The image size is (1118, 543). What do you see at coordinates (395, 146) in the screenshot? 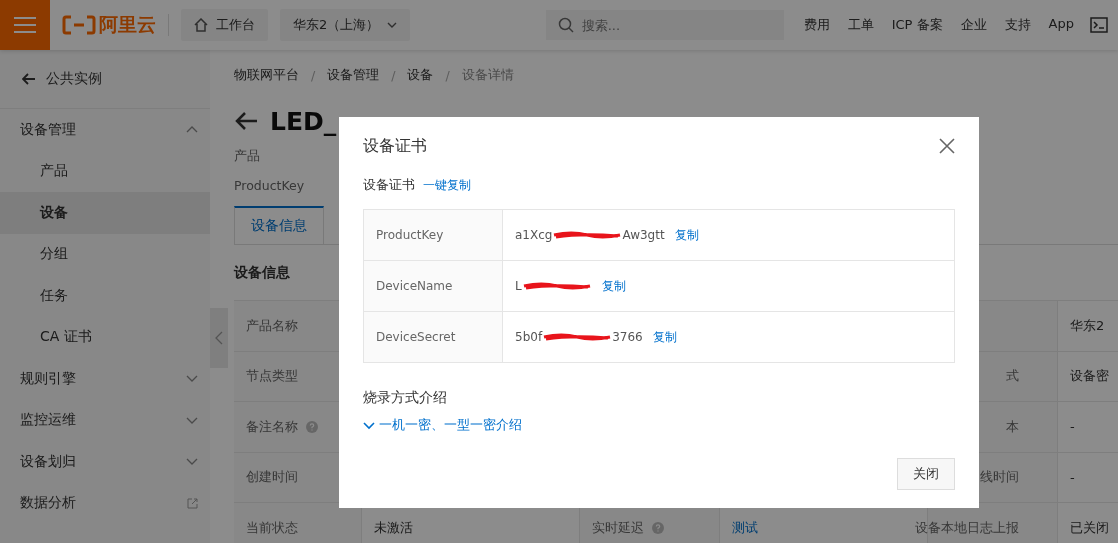
I see `dialog-title: 设备证书` at bounding box center [395, 146].